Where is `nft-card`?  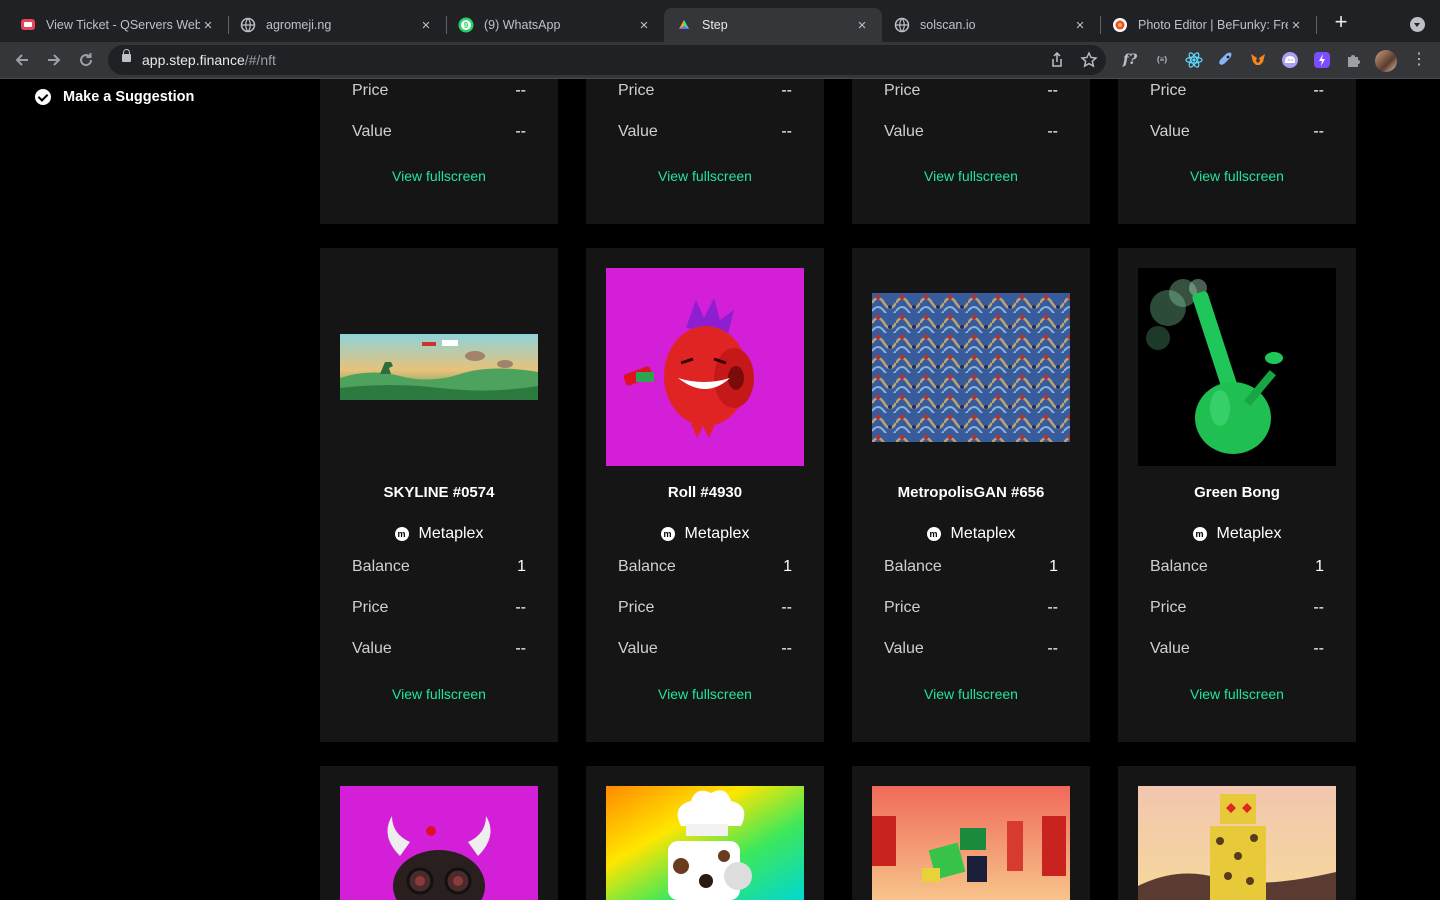
nft-card is located at coordinates (1237, 833).